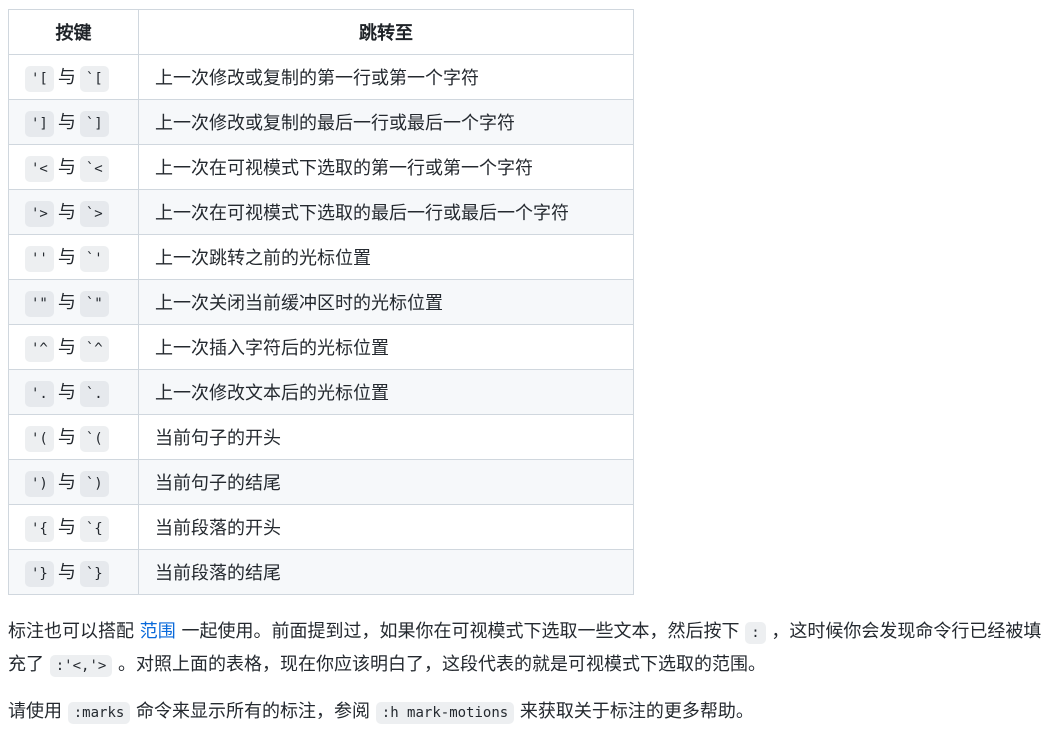  What do you see at coordinates (94, 438) in the screenshot?
I see `mark-key-backtick: `(` at bounding box center [94, 438].